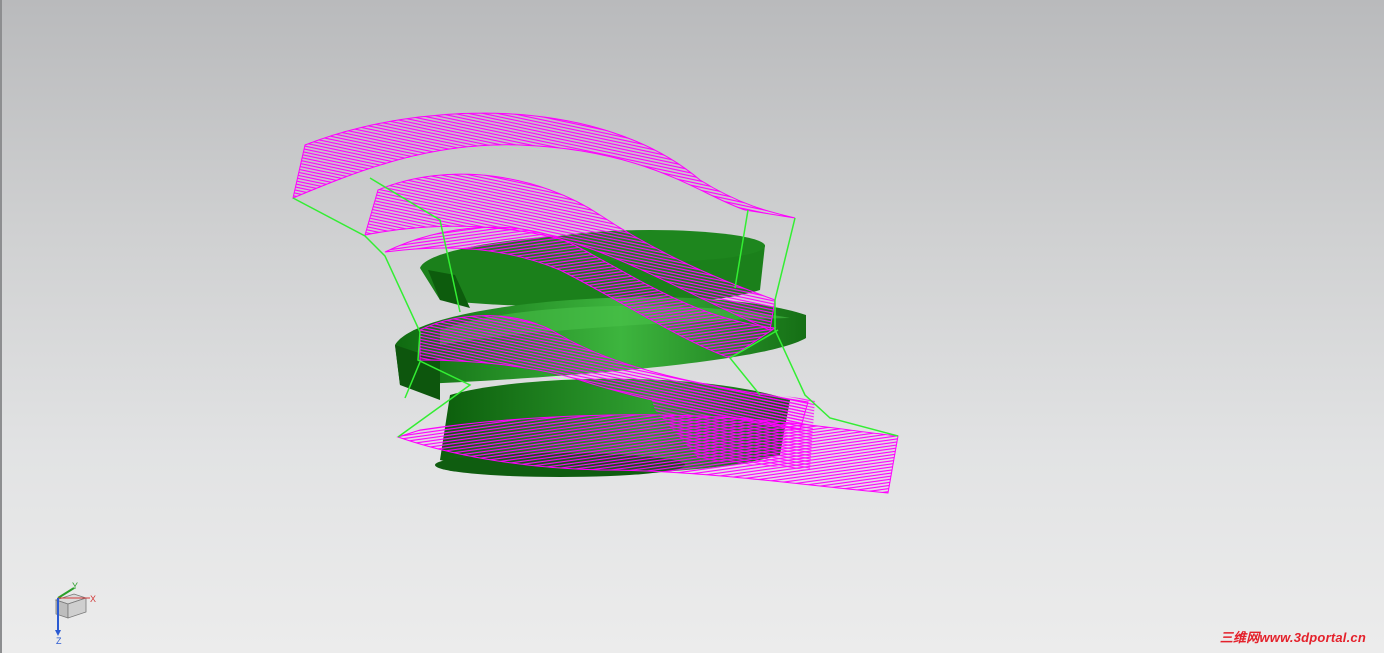 This screenshot has width=1384, height=653. What do you see at coordinates (1292, 637) in the screenshot?
I see `watermark-text: 三维网www.3dportal.cn` at bounding box center [1292, 637].